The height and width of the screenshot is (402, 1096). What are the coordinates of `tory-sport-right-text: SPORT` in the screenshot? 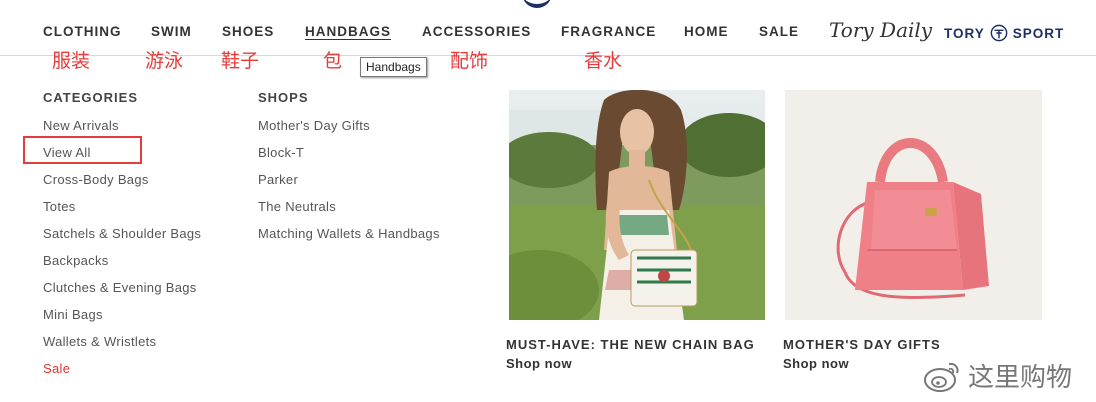 It's located at (1038, 33).